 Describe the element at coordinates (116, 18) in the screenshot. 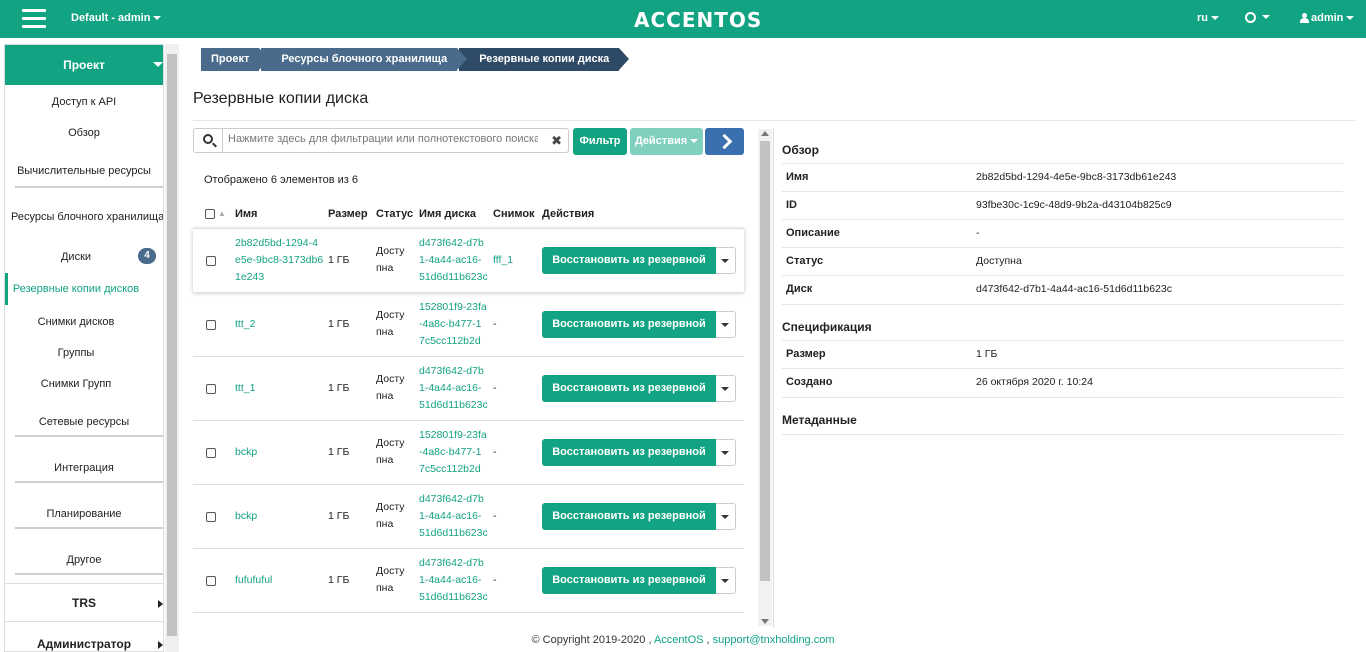

I see `project-selector: Default - admin` at that location.